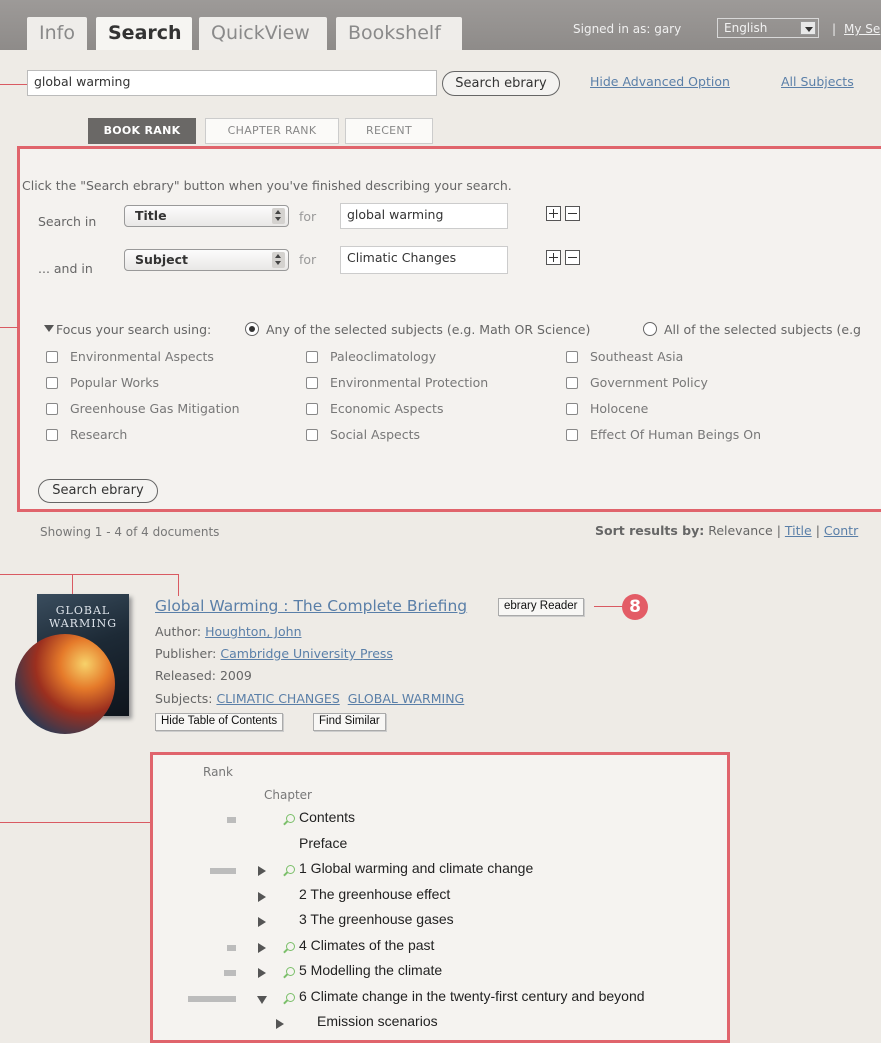  What do you see at coordinates (272, 131) in the screenshot?
I see `tab-chapter-rank: CHAPTER RANK` at bounding box center [272, 131].